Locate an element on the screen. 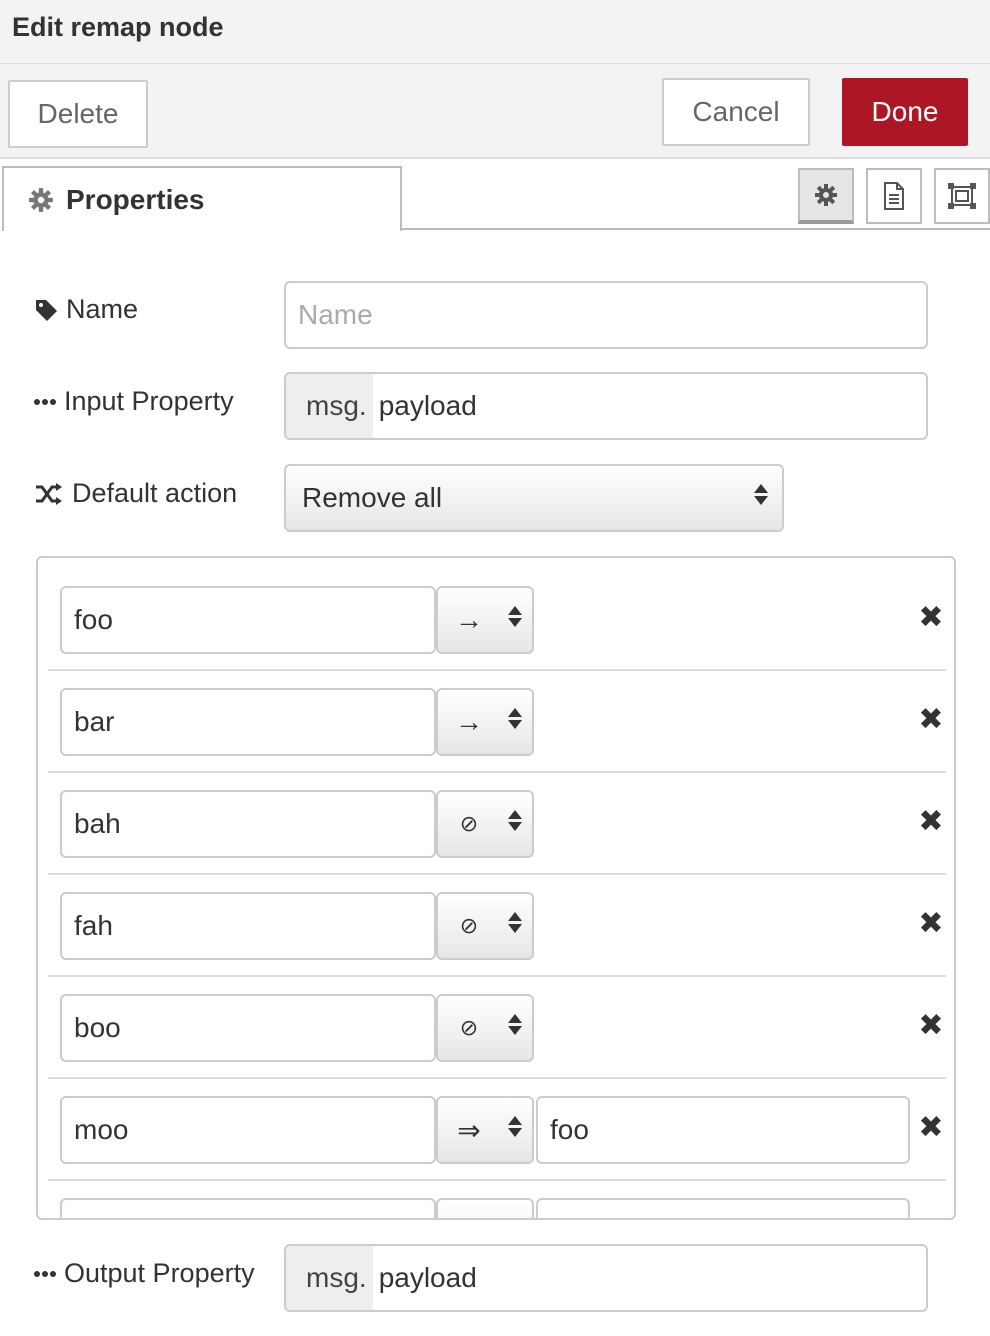 This screenshot has height=1336, width=990. name-label-text: Name is located at coordinates (102, 309).